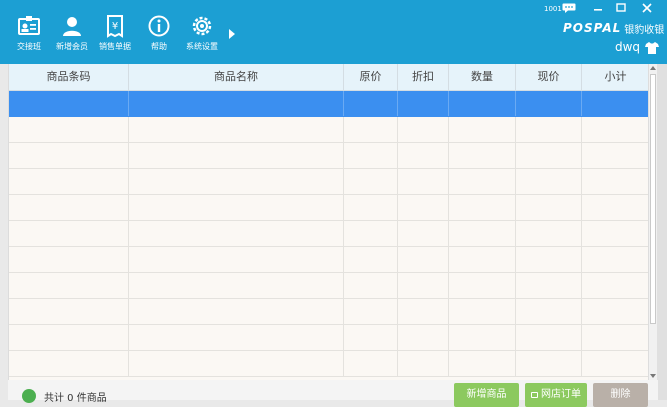  I want to click on maximize-icon, so click(621, 8).